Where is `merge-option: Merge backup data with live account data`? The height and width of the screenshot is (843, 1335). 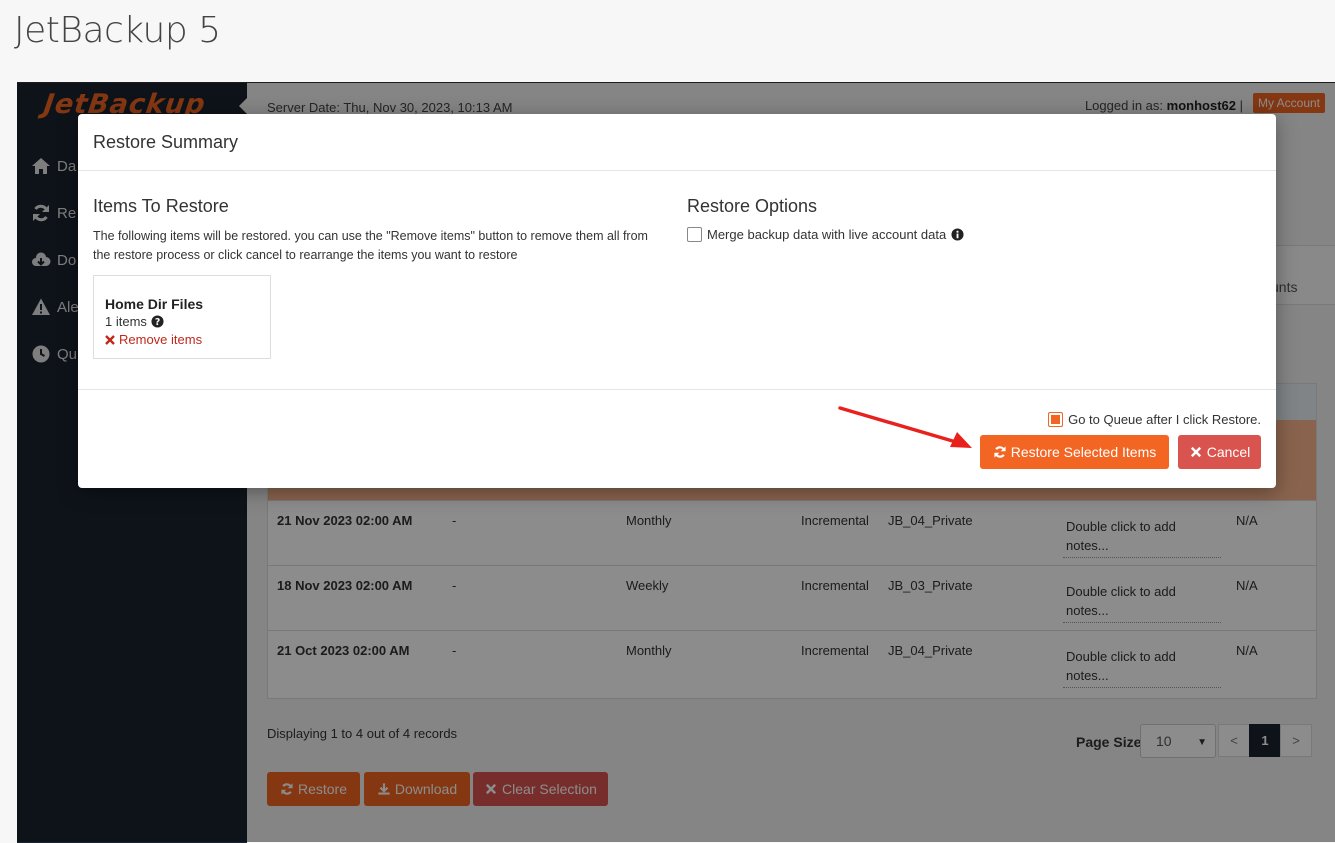 merge-option: Merge backup data with live account data is located at coordinates (825, 234).